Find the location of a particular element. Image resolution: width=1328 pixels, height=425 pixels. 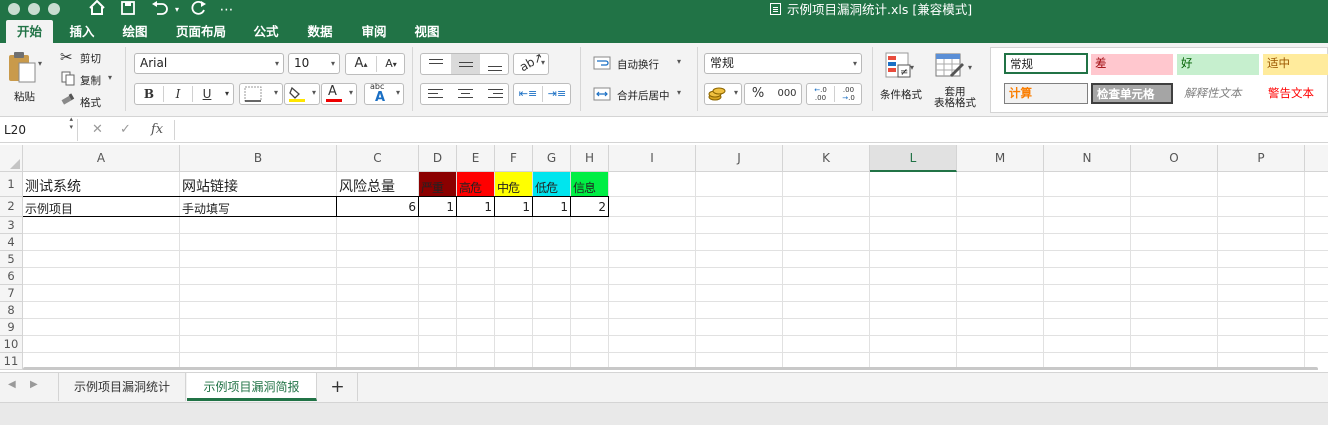

tab-formulas: 公式 is located at coordinates (266, 31).